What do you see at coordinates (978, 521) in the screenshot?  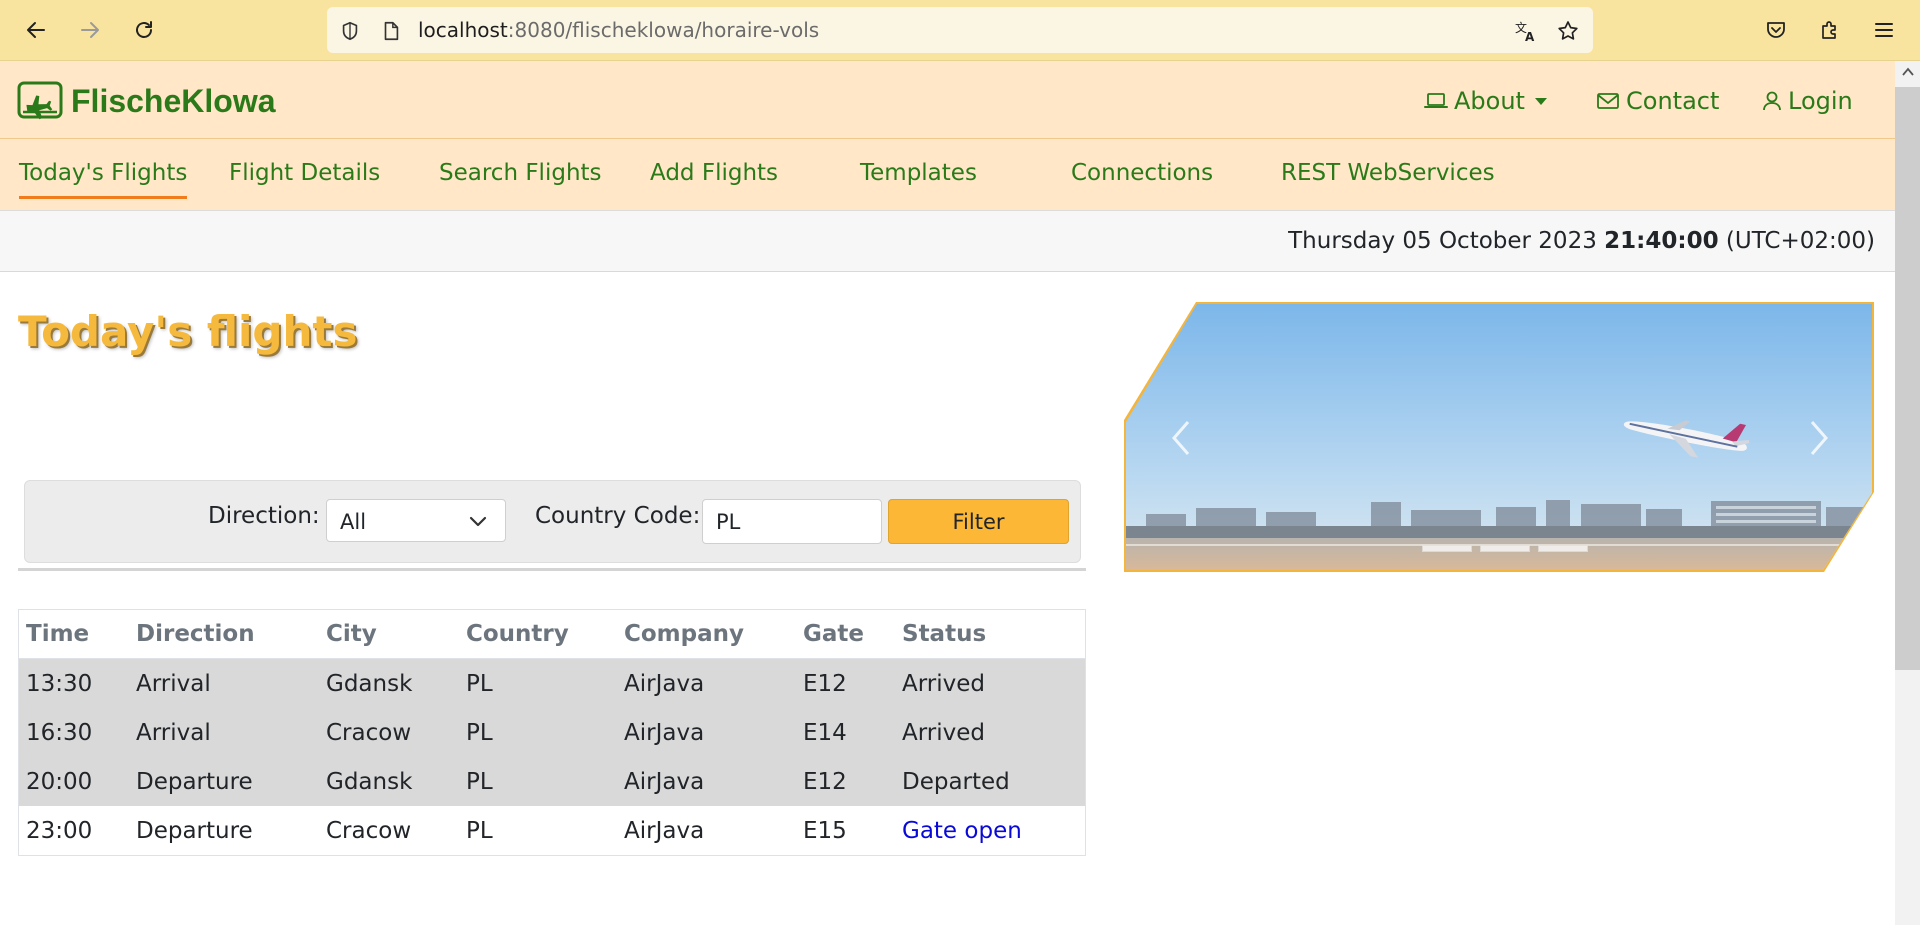 I see `filter-button: Filter` at bounding box center [978, 521].